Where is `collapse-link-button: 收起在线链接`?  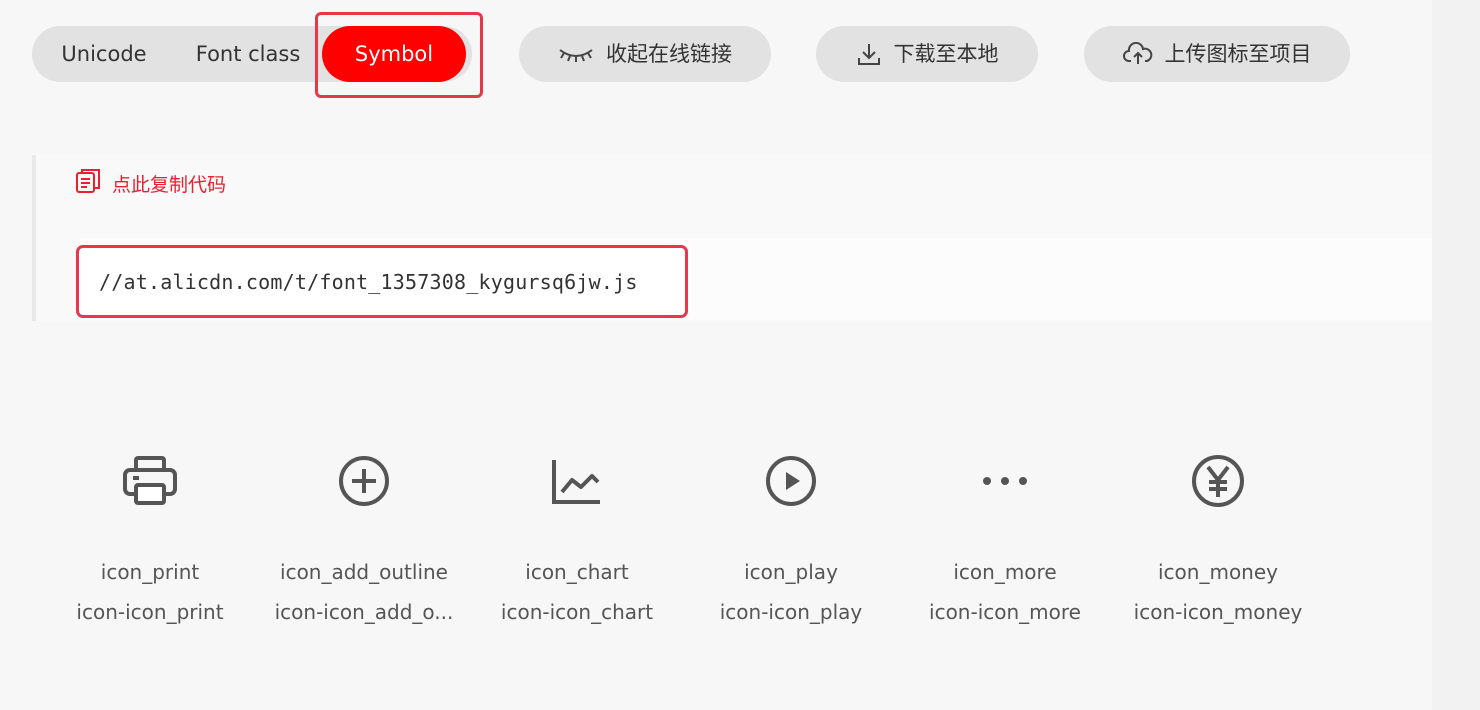 collapse-link-button: 收起在线链接 is located at coordinates (645, 54).